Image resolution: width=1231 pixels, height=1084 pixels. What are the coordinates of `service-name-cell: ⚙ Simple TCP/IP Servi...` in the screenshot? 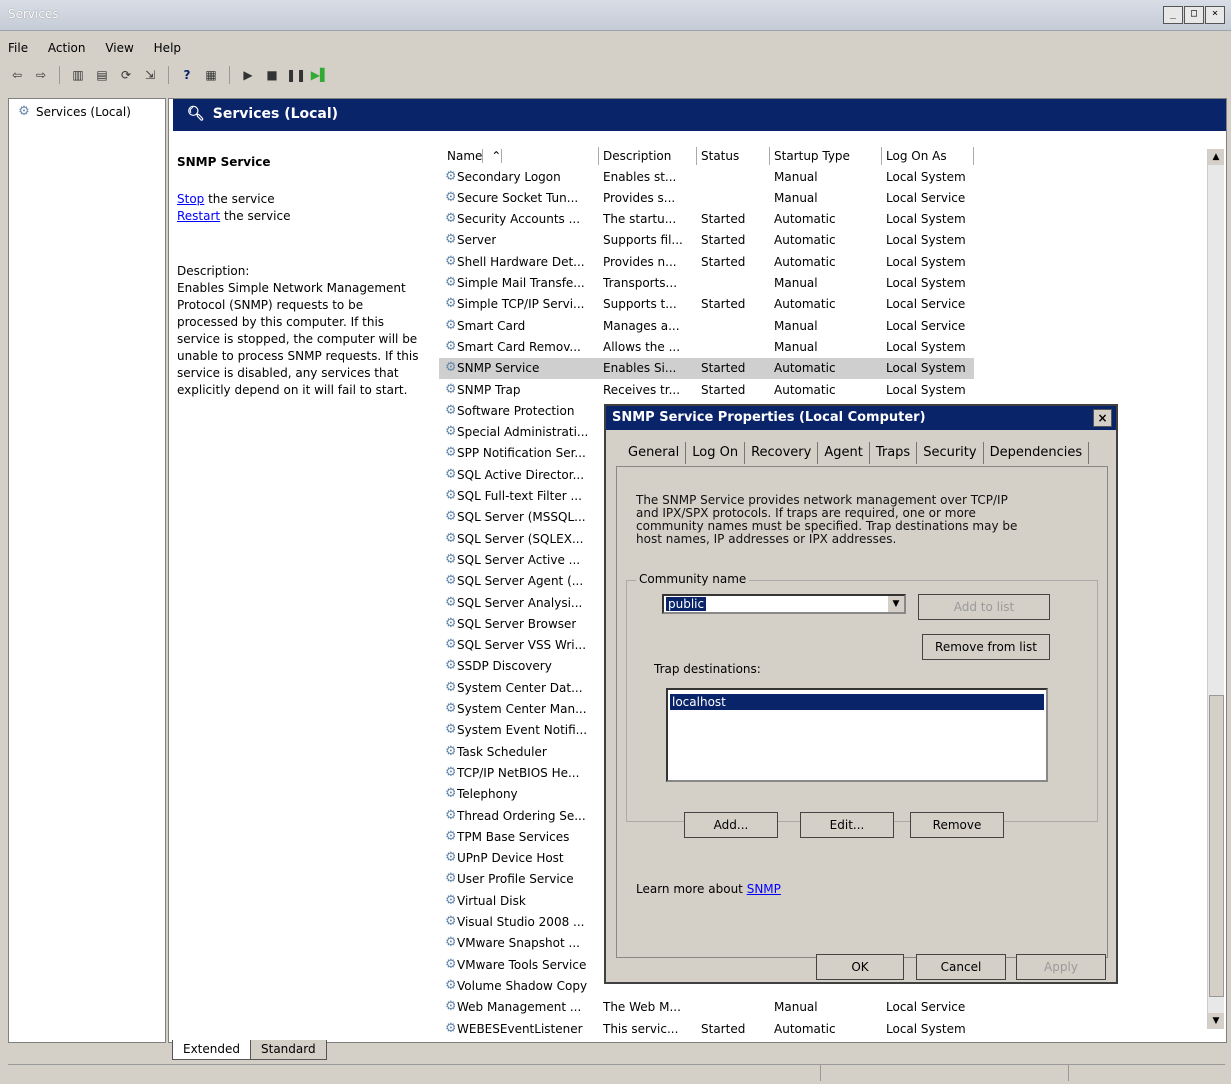 It's located at (519, 304).